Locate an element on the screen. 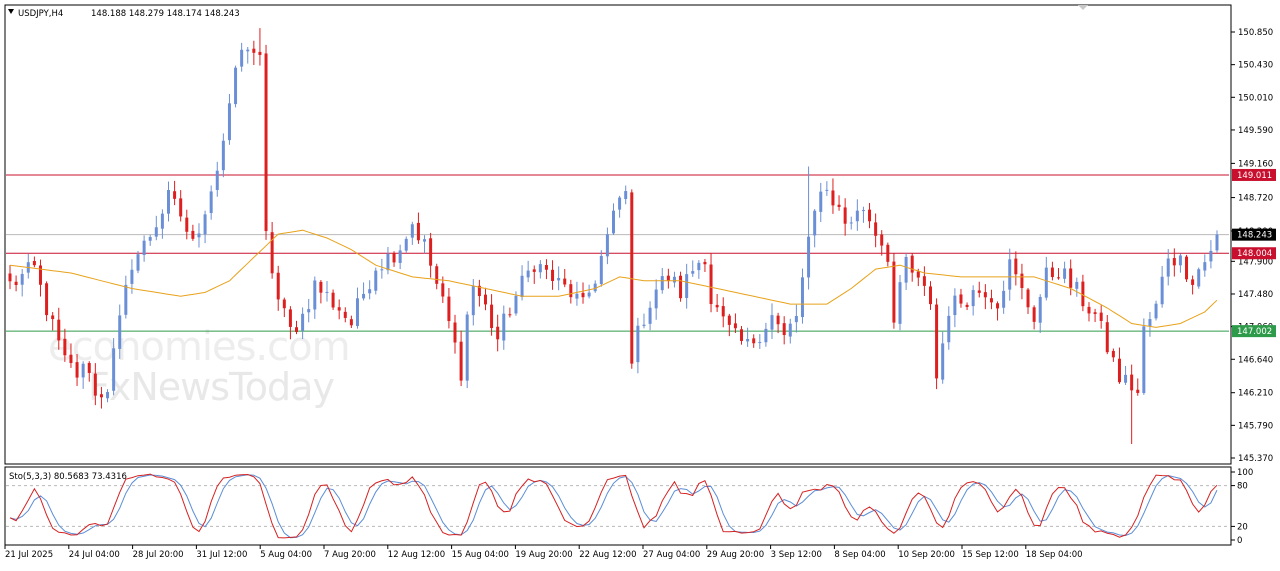  price-tick-label: 149.160 is located at coordinates (1255, 164).